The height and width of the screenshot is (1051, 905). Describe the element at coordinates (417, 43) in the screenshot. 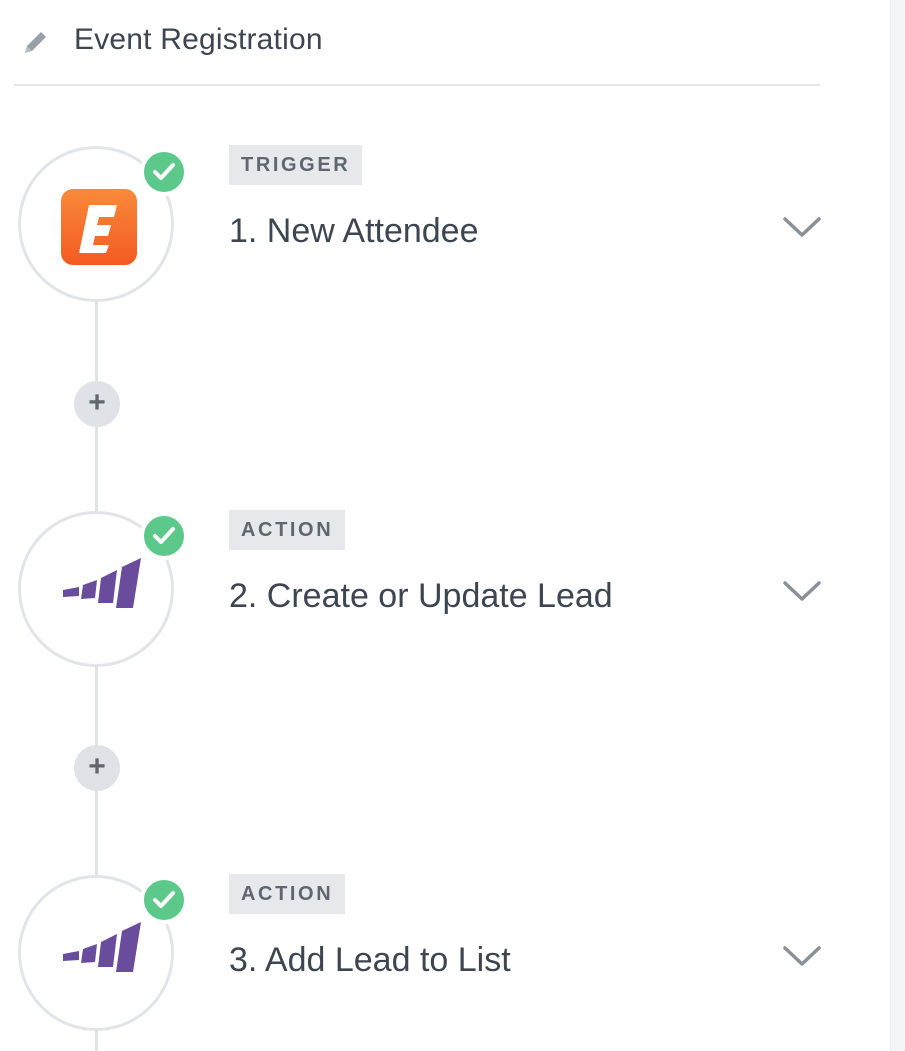

I see `zap-header: Event Registration` at that location.